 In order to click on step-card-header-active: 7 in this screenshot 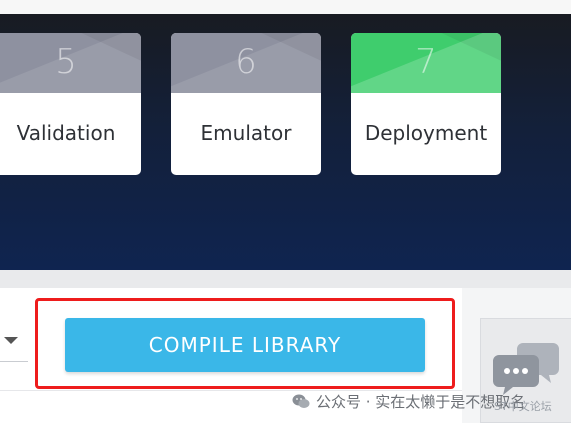, I will do `click(426, 63)`.